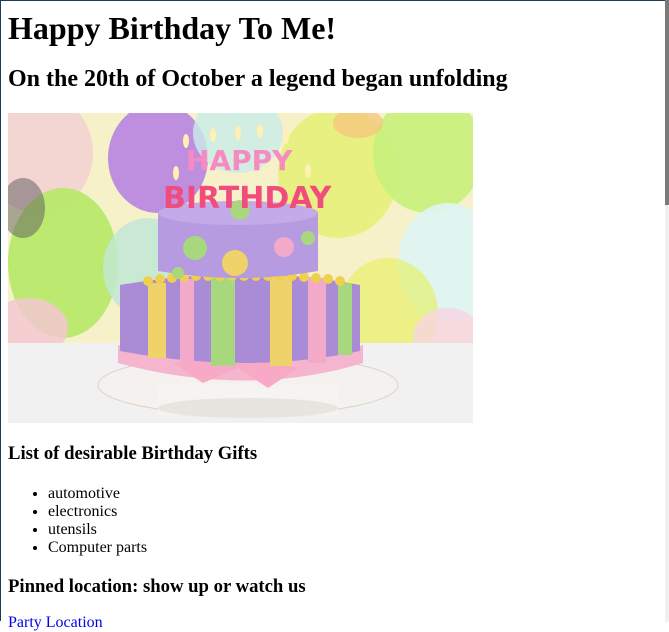  Describe the element at coordinates (353, 494) in the screenshot. I see `gift-item-automotive: automotive` at that location.